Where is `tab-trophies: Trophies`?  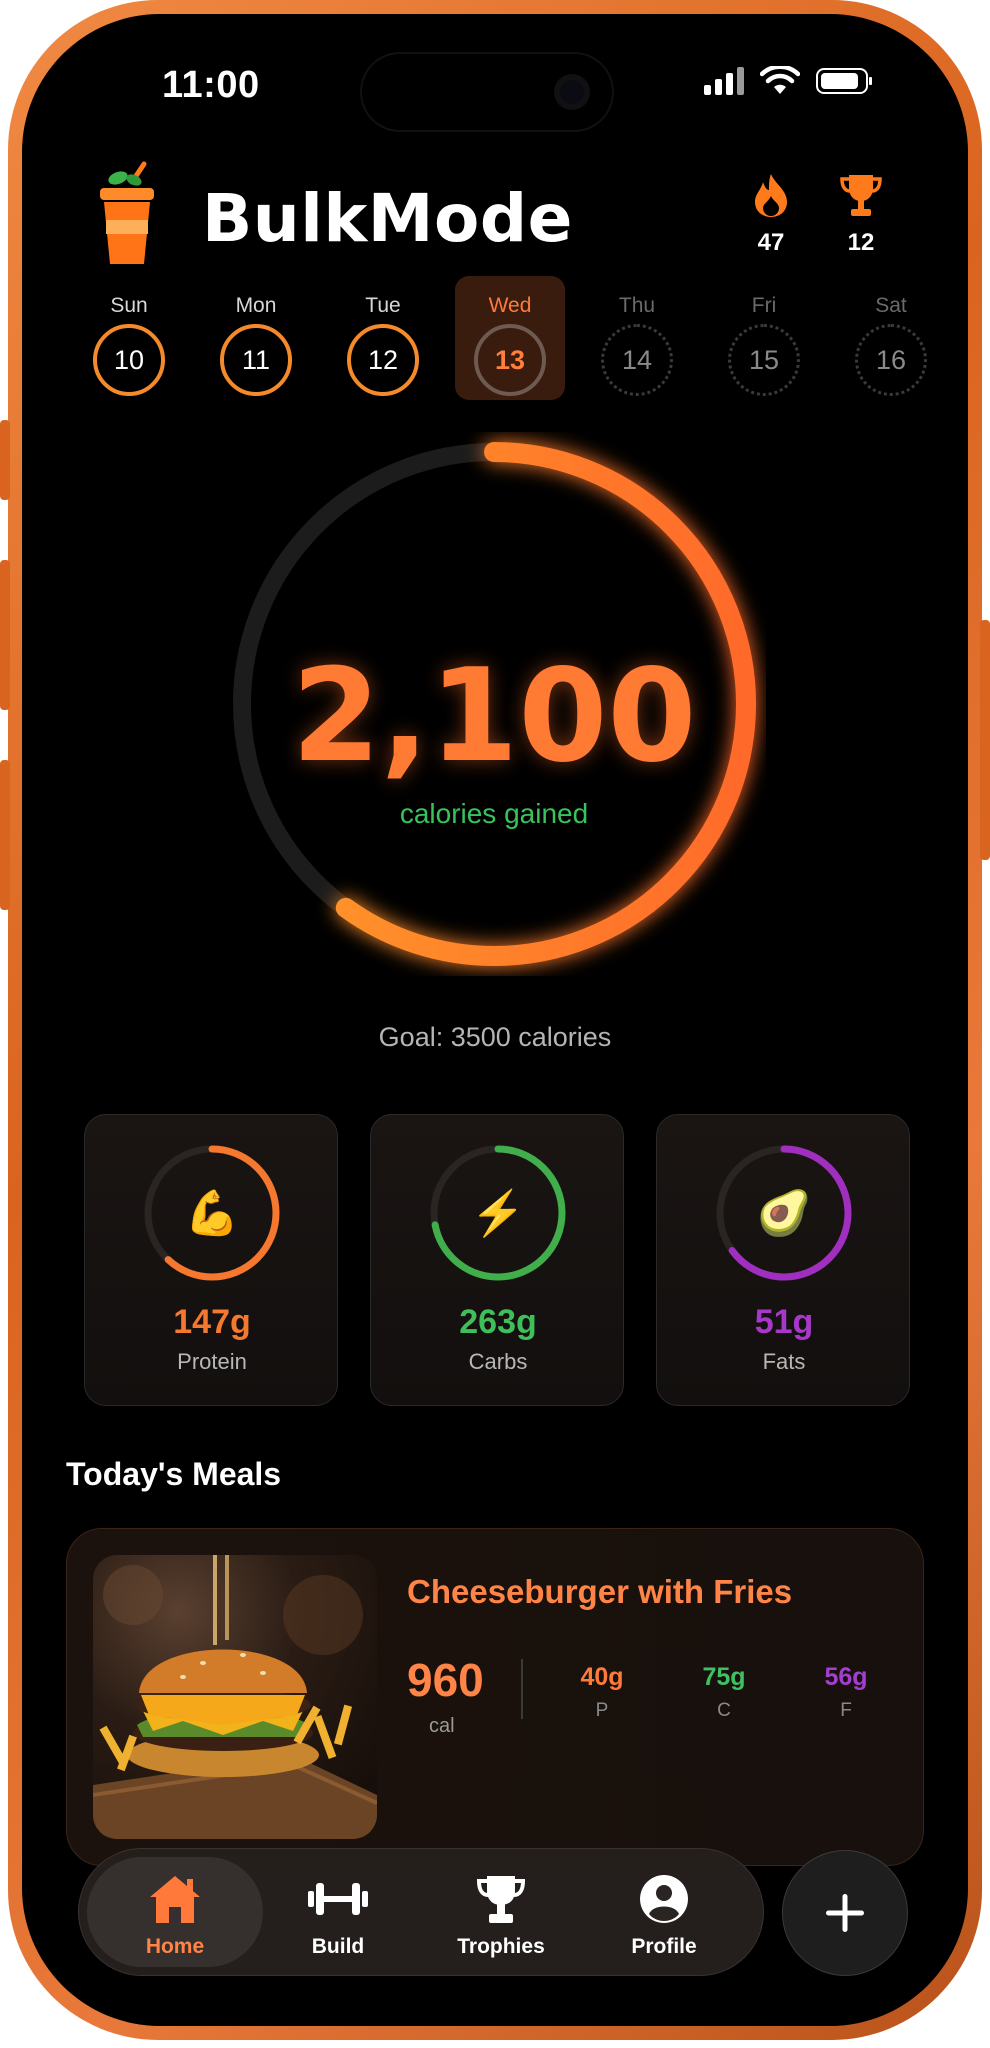
tab-trophies: Trophies is located at coordinates (501, 1912).